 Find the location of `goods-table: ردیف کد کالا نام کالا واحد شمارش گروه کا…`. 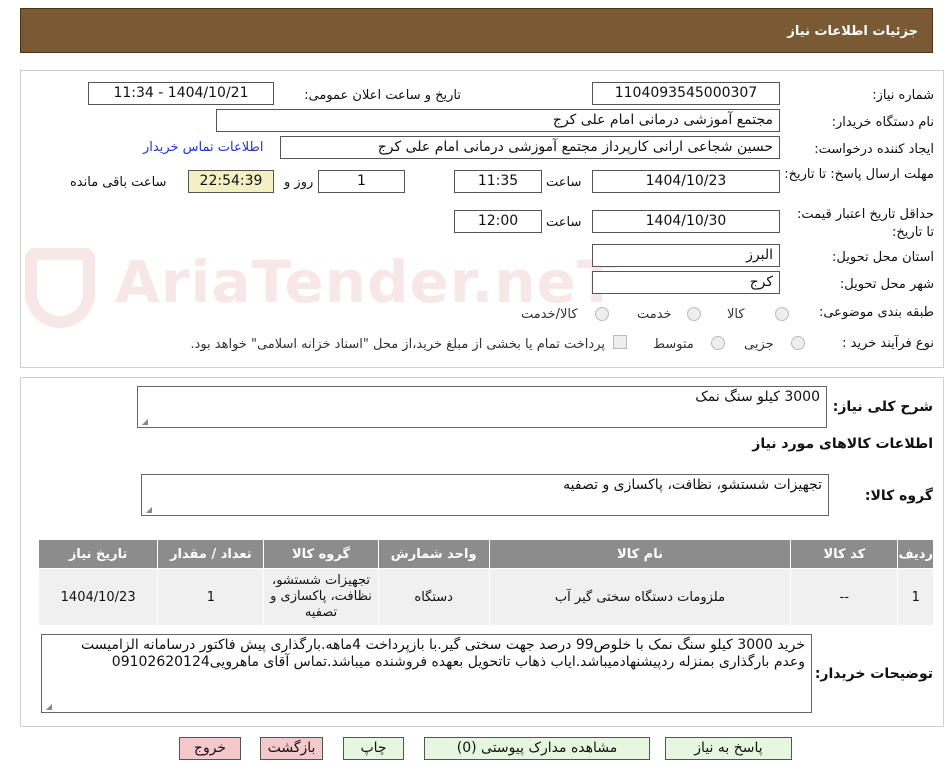

goods-table: ردیف کد کالا نام کالا واحد شمارش گروه کا… is located at coordinates (485, 582).